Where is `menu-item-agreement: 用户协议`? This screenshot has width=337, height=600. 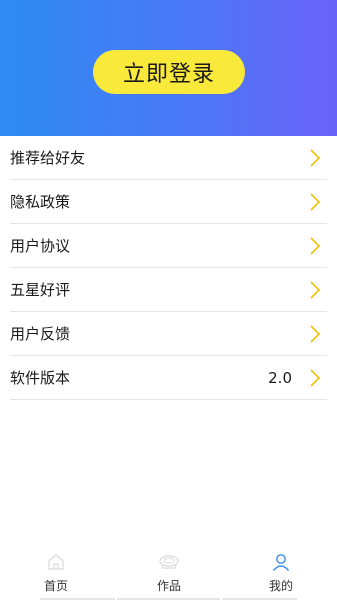
menu-item-agreement: 用户协议 is located at coordinates (168, 246).